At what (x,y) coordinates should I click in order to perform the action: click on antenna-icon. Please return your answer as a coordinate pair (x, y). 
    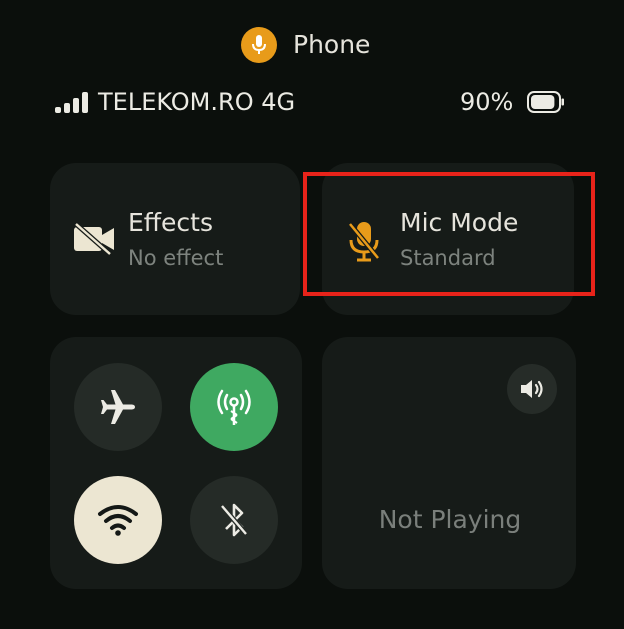
    Looking at the image, I should click on (234, 407).